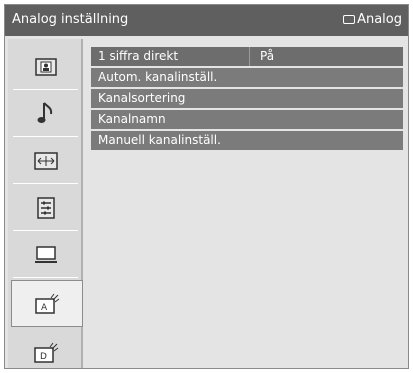  What do you see at coordinates (159, 140) in the screenshot?
I see `menu-item-label: Manuell kanalinställ.` at bounding box center [159, 140].